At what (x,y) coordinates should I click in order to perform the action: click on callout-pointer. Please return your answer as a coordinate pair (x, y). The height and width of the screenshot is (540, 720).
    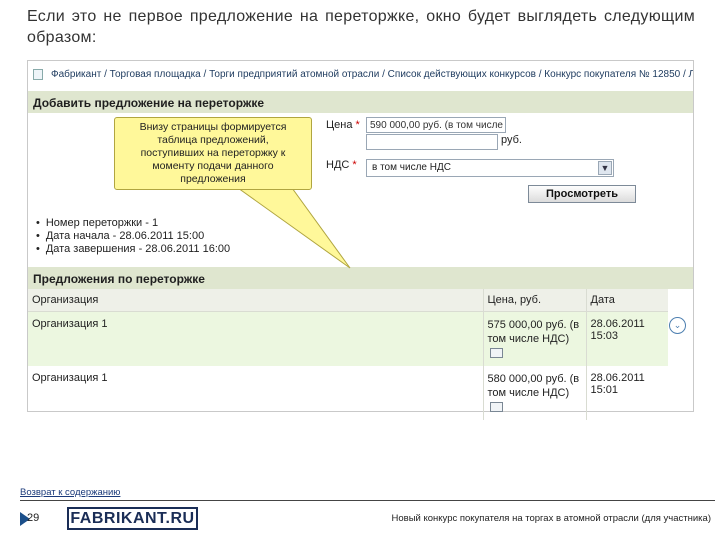
    Looking at the image, I should click on (293, 228).